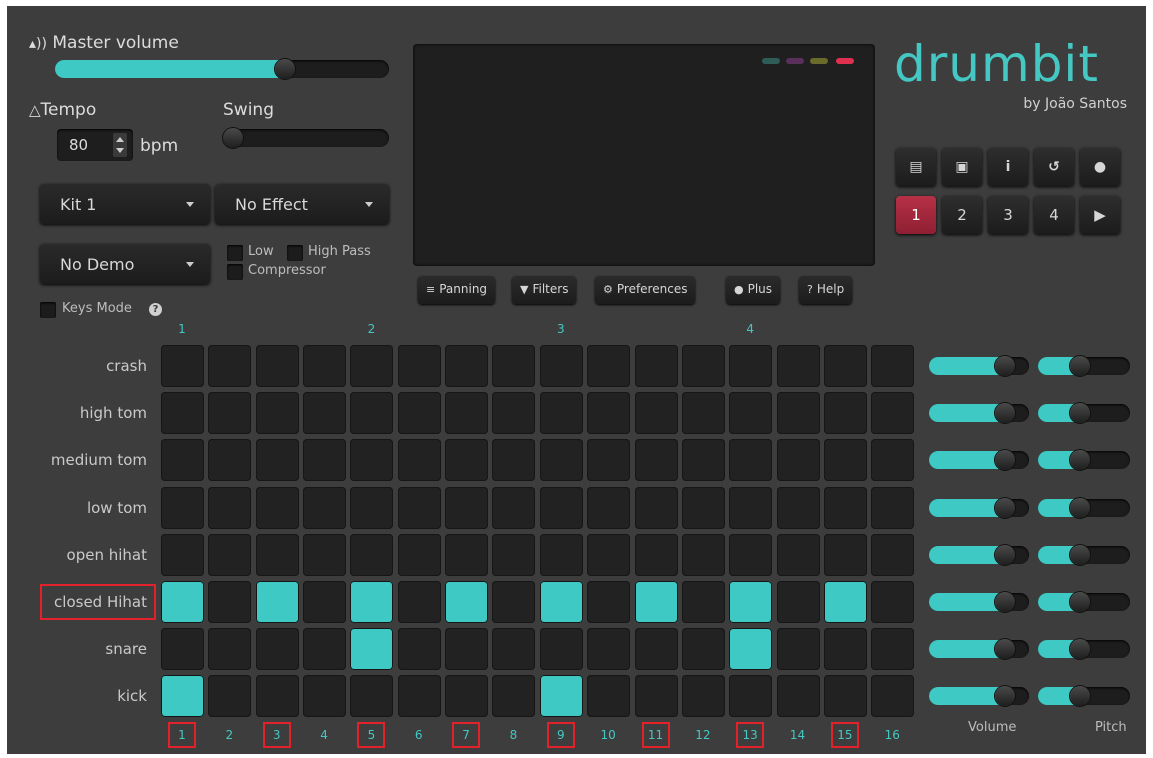  I want to click on track-label: low tom, so click(87, 508).